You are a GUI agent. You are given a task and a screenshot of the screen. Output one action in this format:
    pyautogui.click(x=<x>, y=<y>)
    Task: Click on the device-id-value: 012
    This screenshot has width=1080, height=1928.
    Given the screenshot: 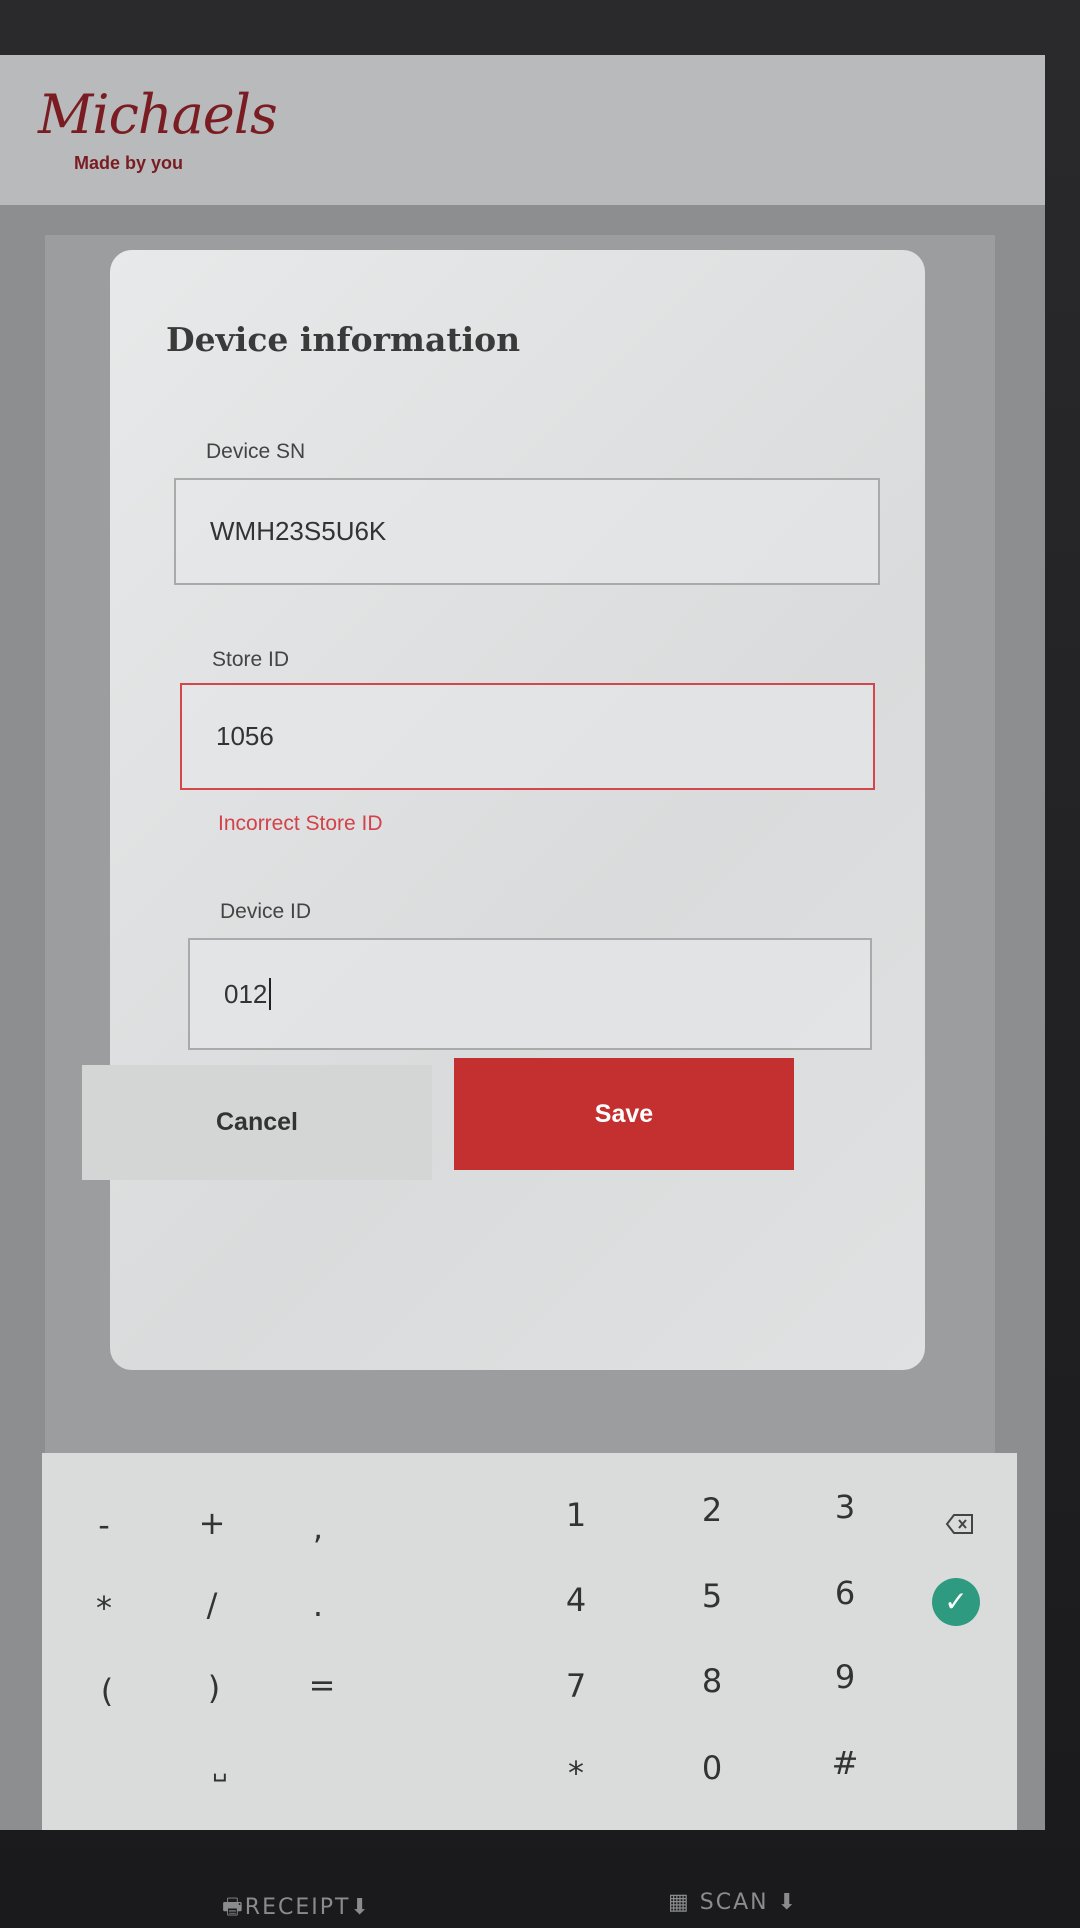 What is the action you would take?
    pyautogui.click(x=246, y=993)
    